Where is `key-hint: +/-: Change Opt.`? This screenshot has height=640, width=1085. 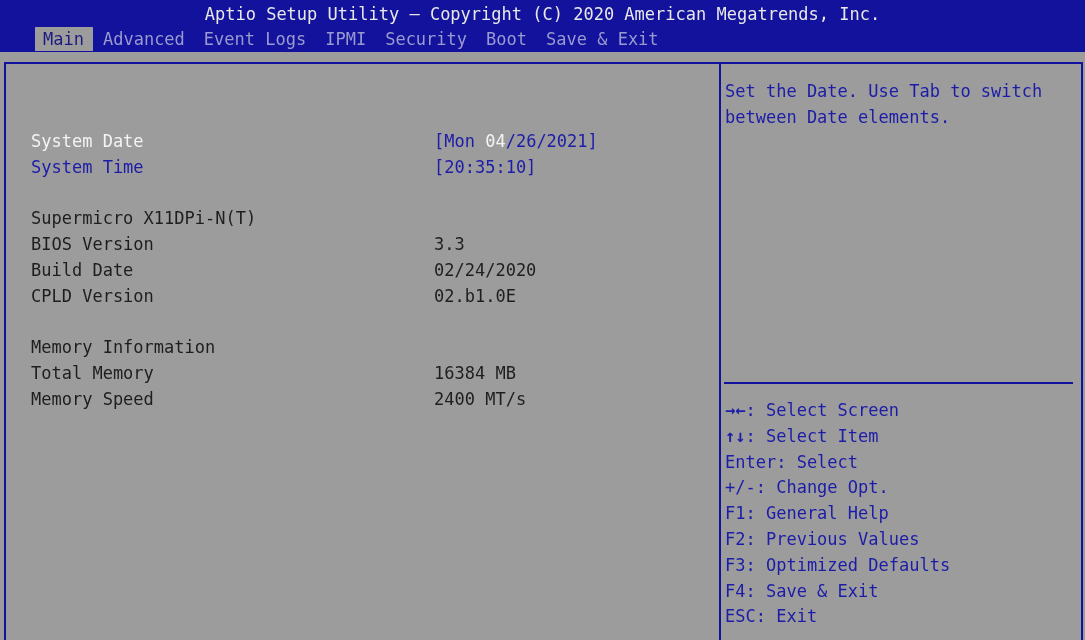
key-hint: +/-: Change Opt. is located at coordinates (807, 488).